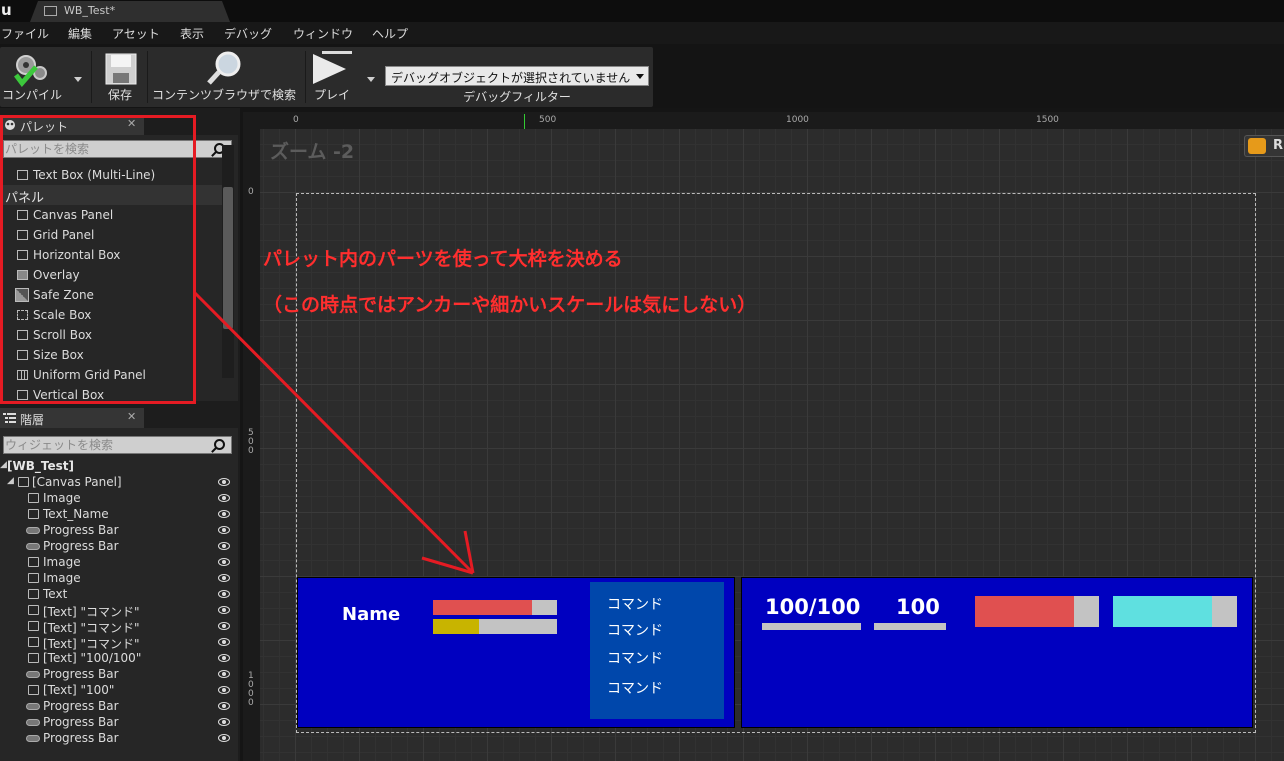 This screenshot has height=761, width=1284. I want to click on annotation-text-line2: （この時点ではアンカーや細かいスケールは気にしない）, so click(510, 305).